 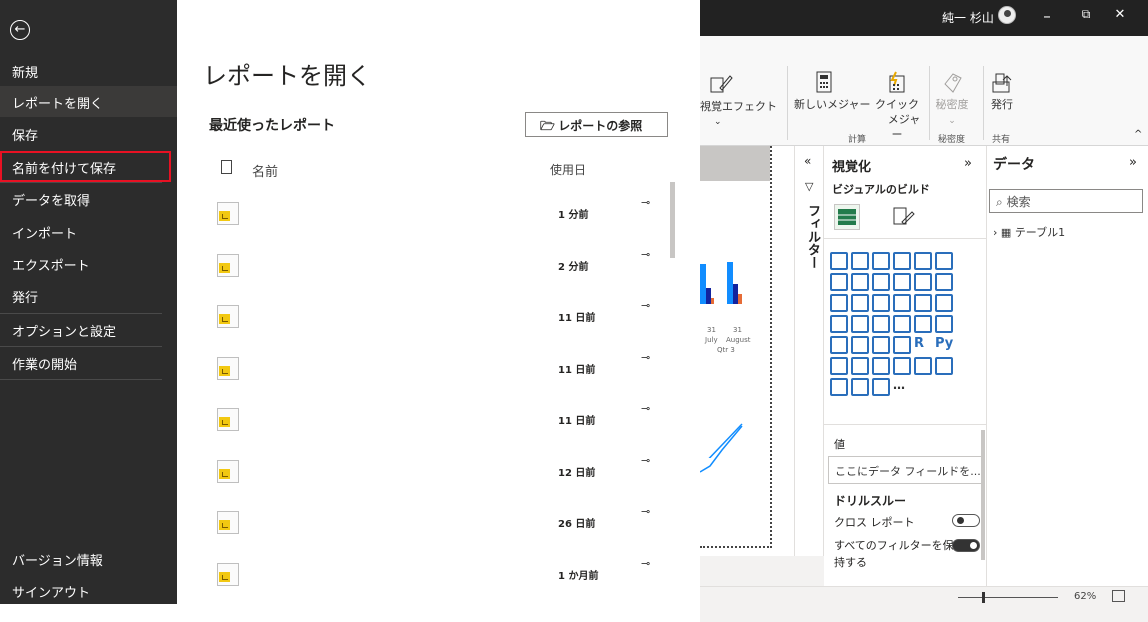 What do you see at coordinates (968, 163) in the screenshot?
I see `collapse-icon: »` at bounding box center [968, 163].